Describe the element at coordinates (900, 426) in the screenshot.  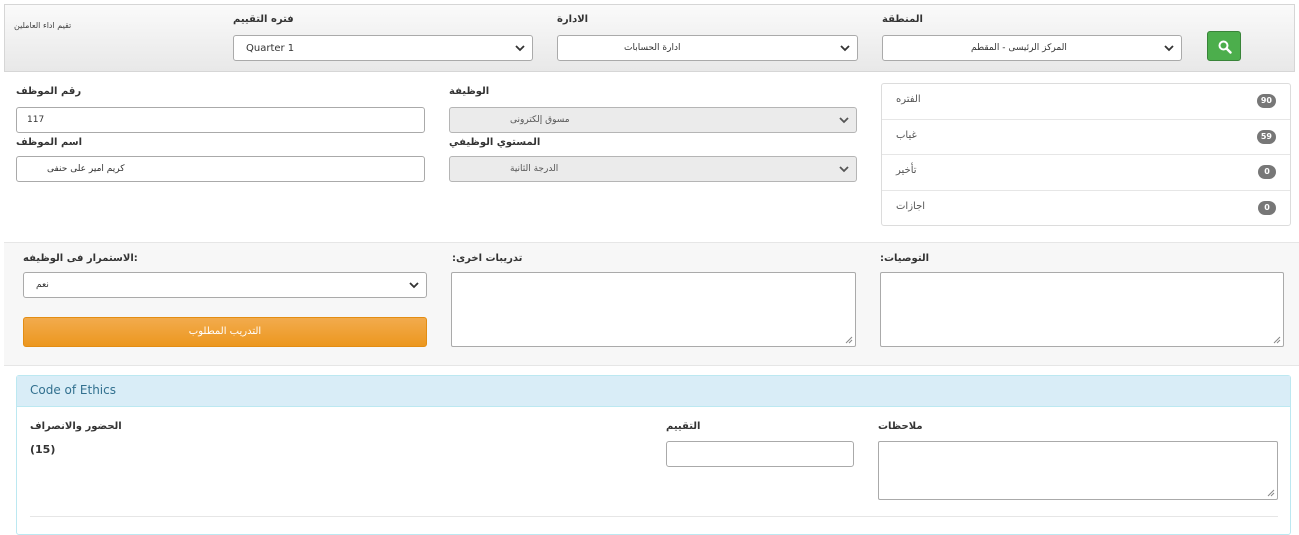
I see `notes-label: ملاحظات` at that location.